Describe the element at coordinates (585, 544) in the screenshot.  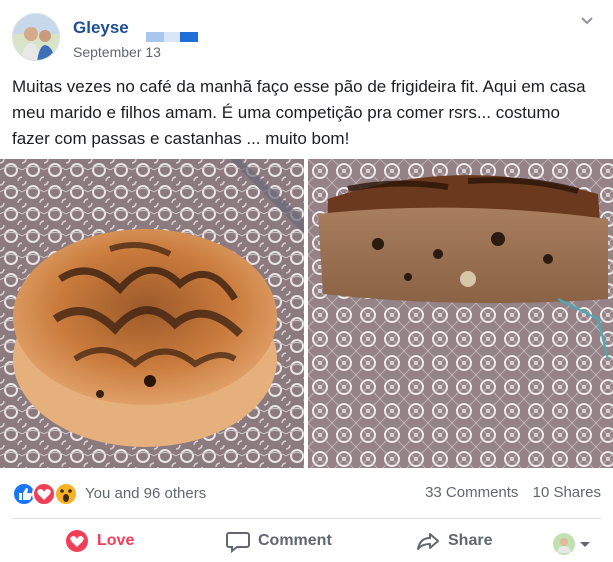
I see `caret-down-icon` at that location.